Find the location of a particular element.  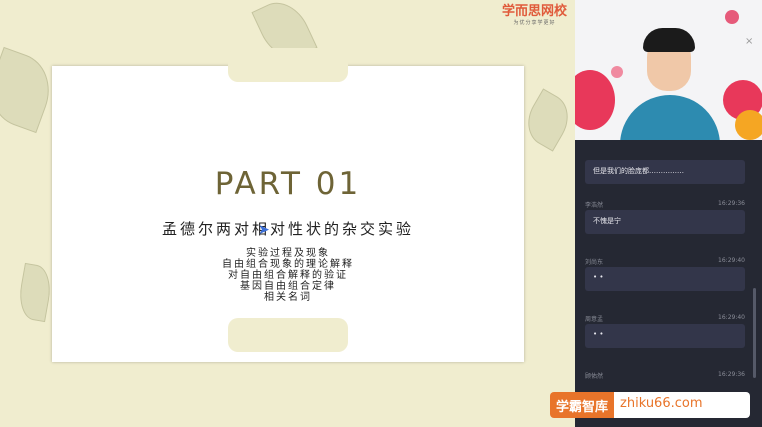

chat-message: 李浩然 16:29:36 不愧是宁 is located at coordinates (665, 217).